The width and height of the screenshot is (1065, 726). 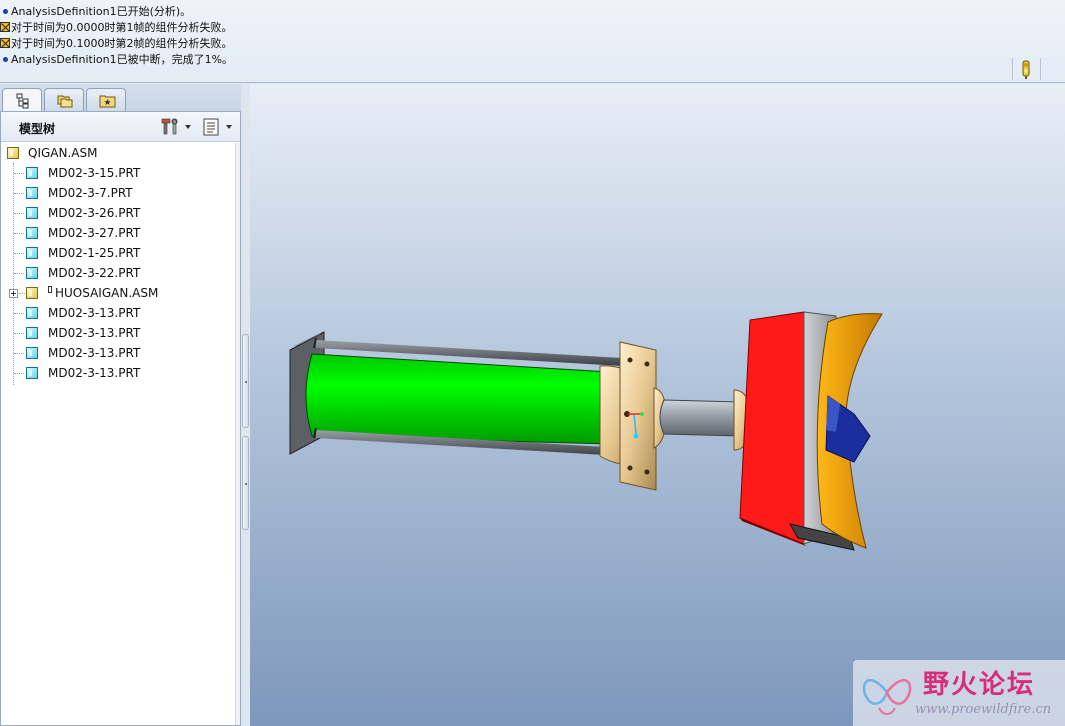 I want to click on tree-item: MD02-3-22.PRT, so click(x=118, y=273).